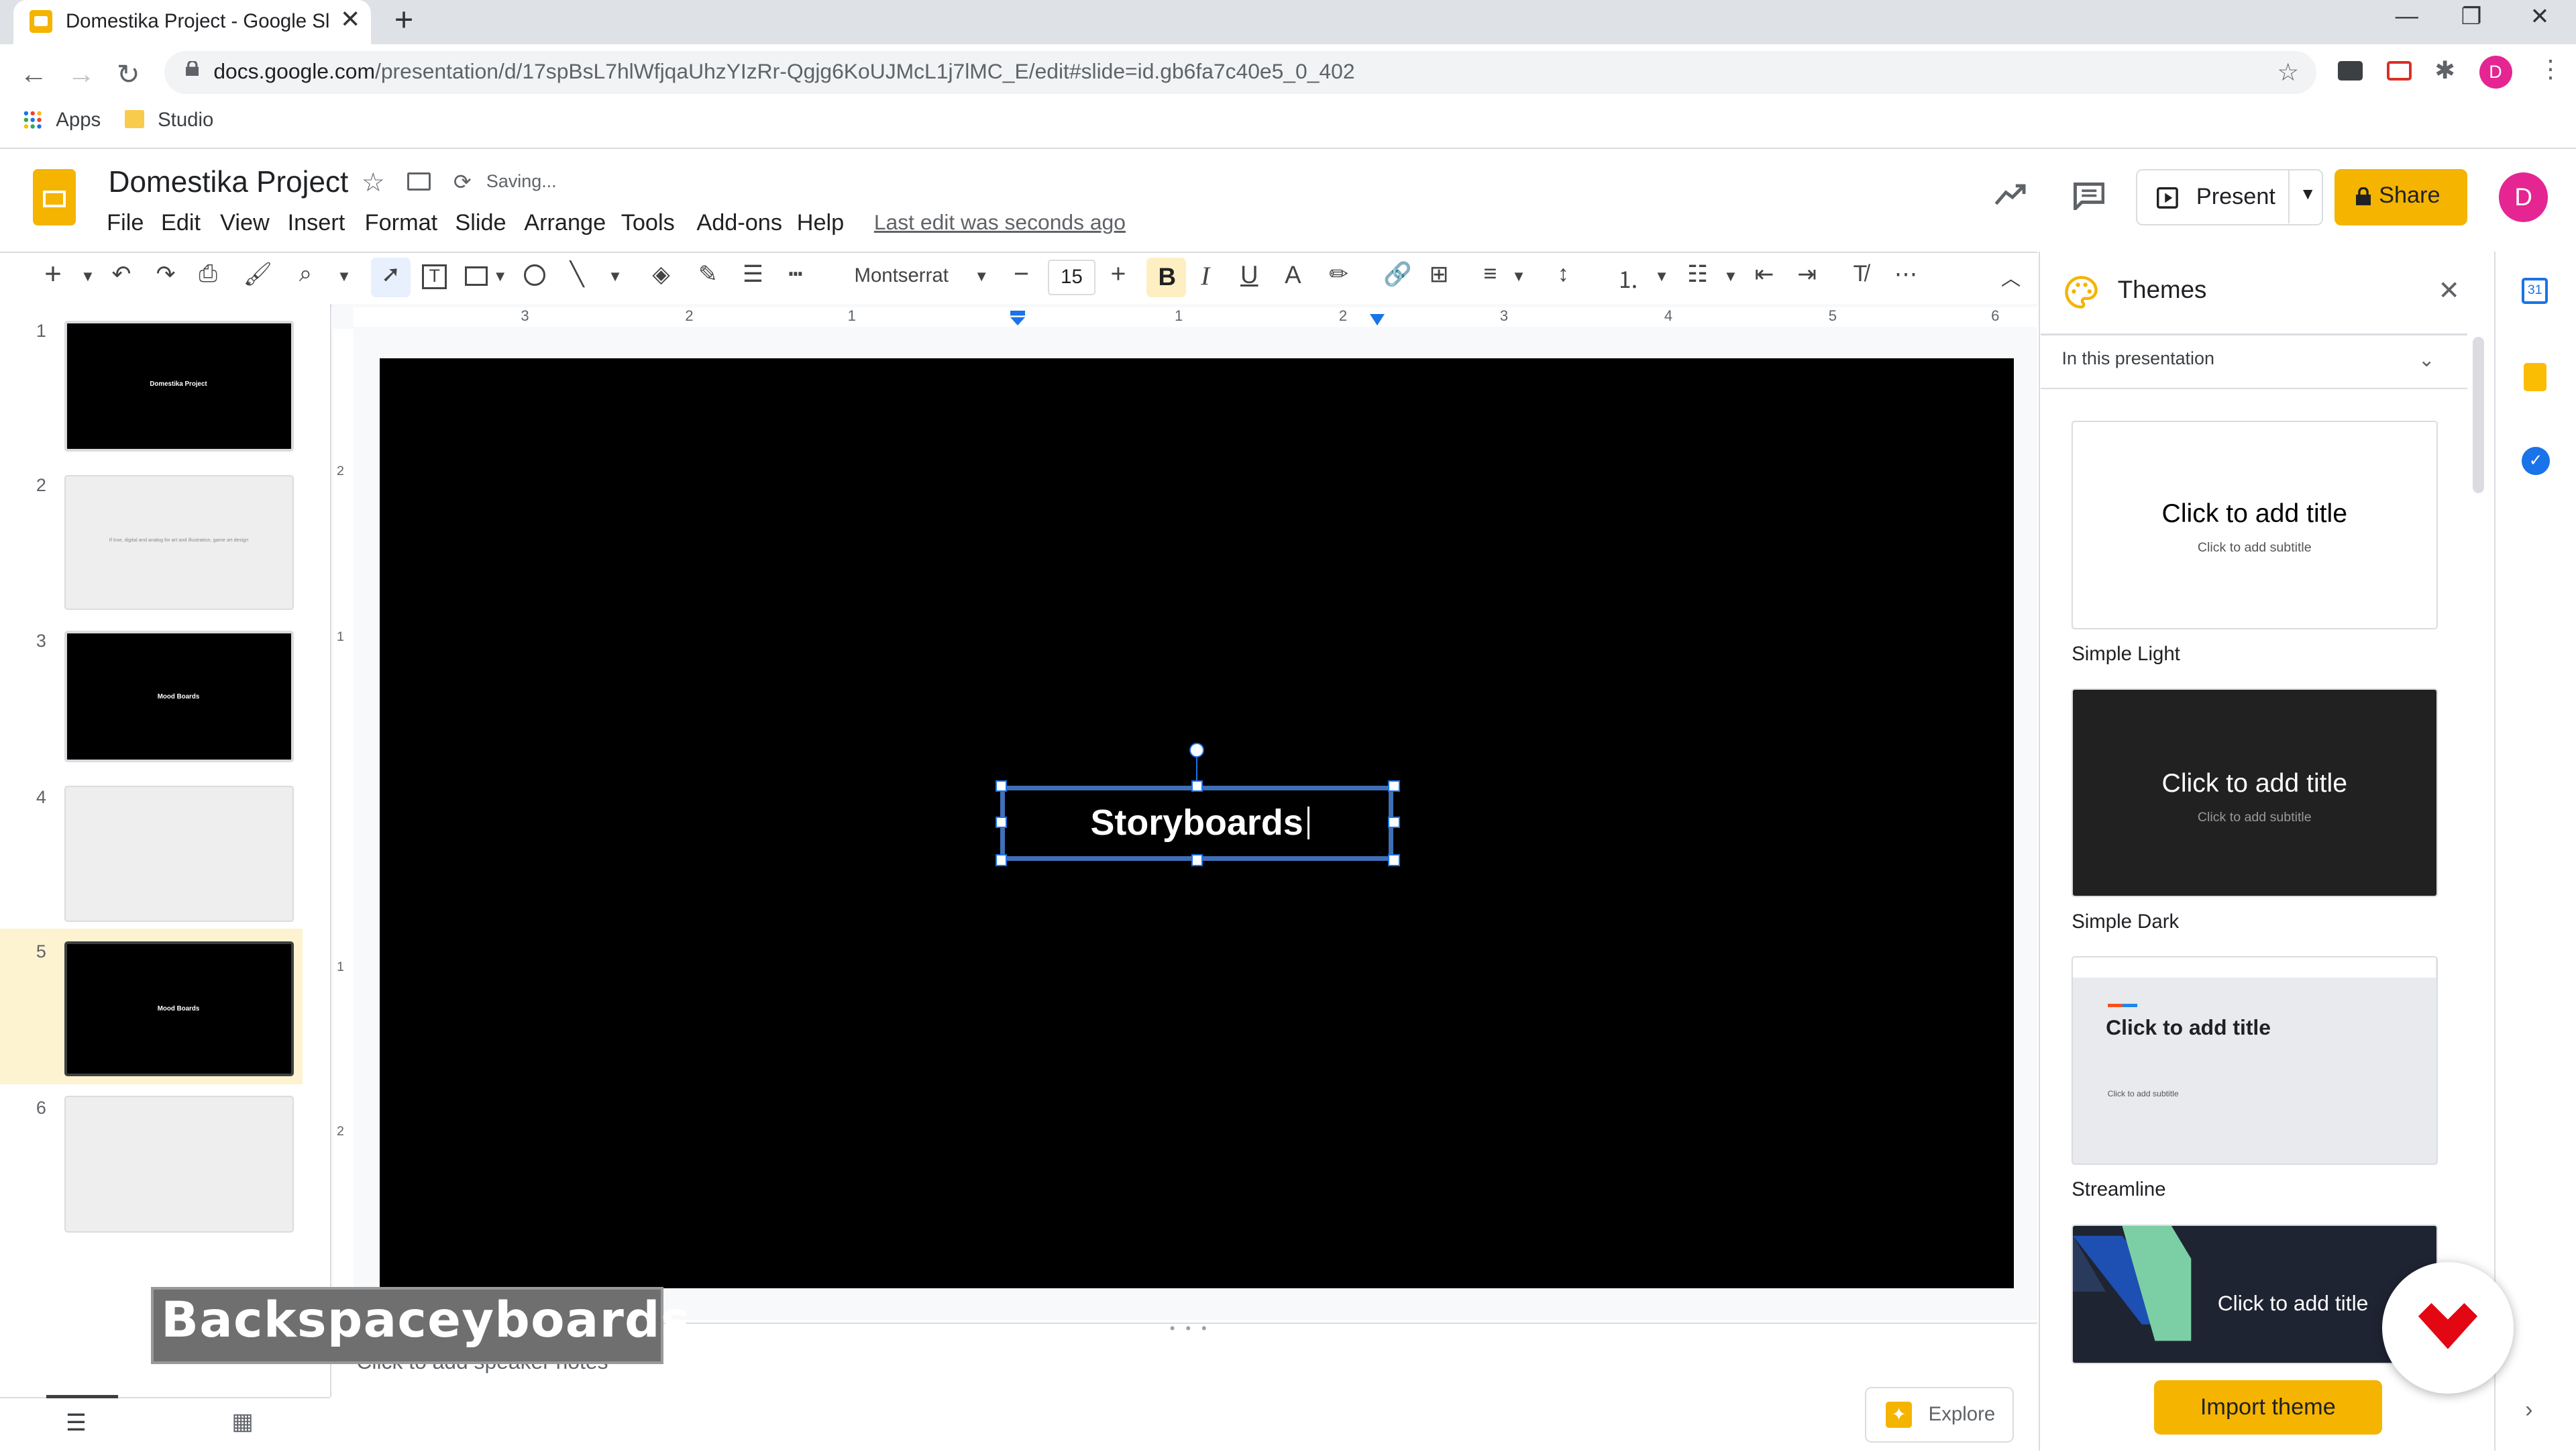  What do you see at coordinates (2536, 461) in the screenshot?
I see `tasks-icon: ✓` at bounding box center [2536, 461].